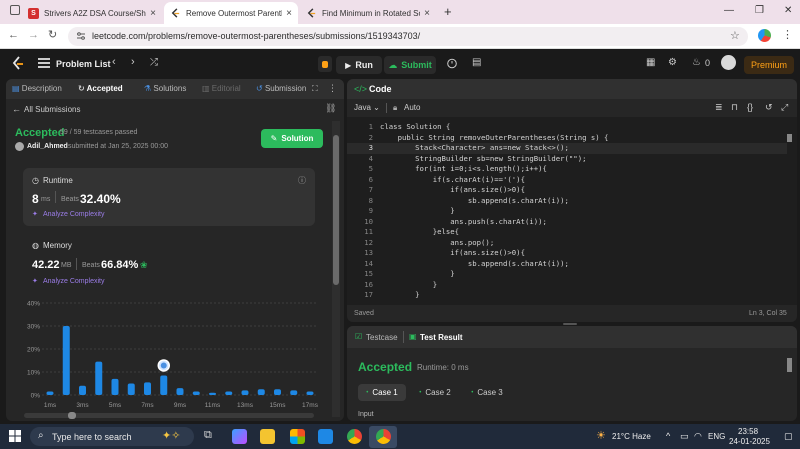 The image size is (800, 449). What do you see at coordinates (15, 10) in the screenshot?
I see `tab-search-icon` at bounding box center [15, 10].